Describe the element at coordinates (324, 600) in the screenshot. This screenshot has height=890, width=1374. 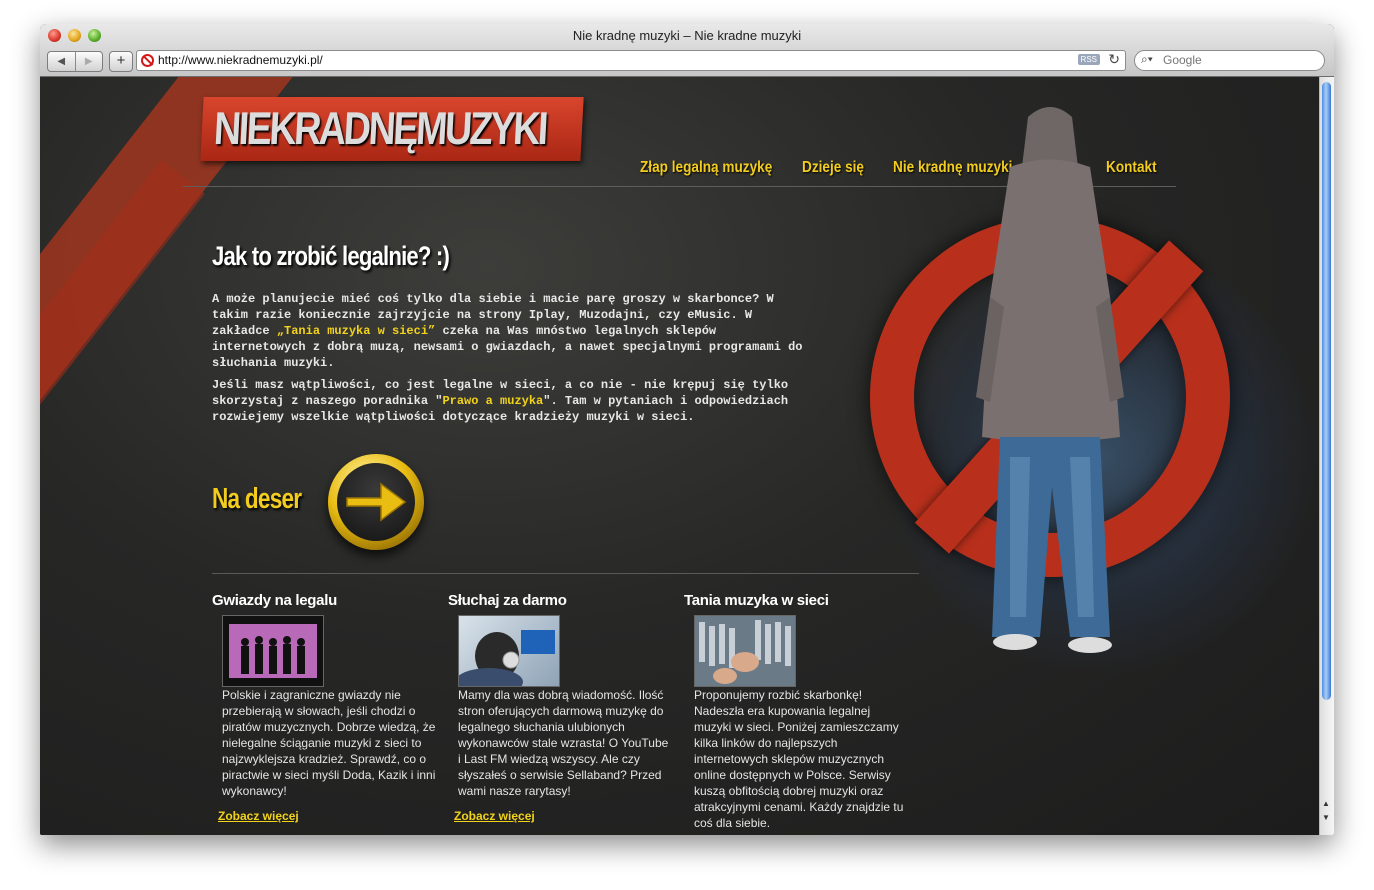
I see `column-title: Gwiazdy na legalu` at that location.